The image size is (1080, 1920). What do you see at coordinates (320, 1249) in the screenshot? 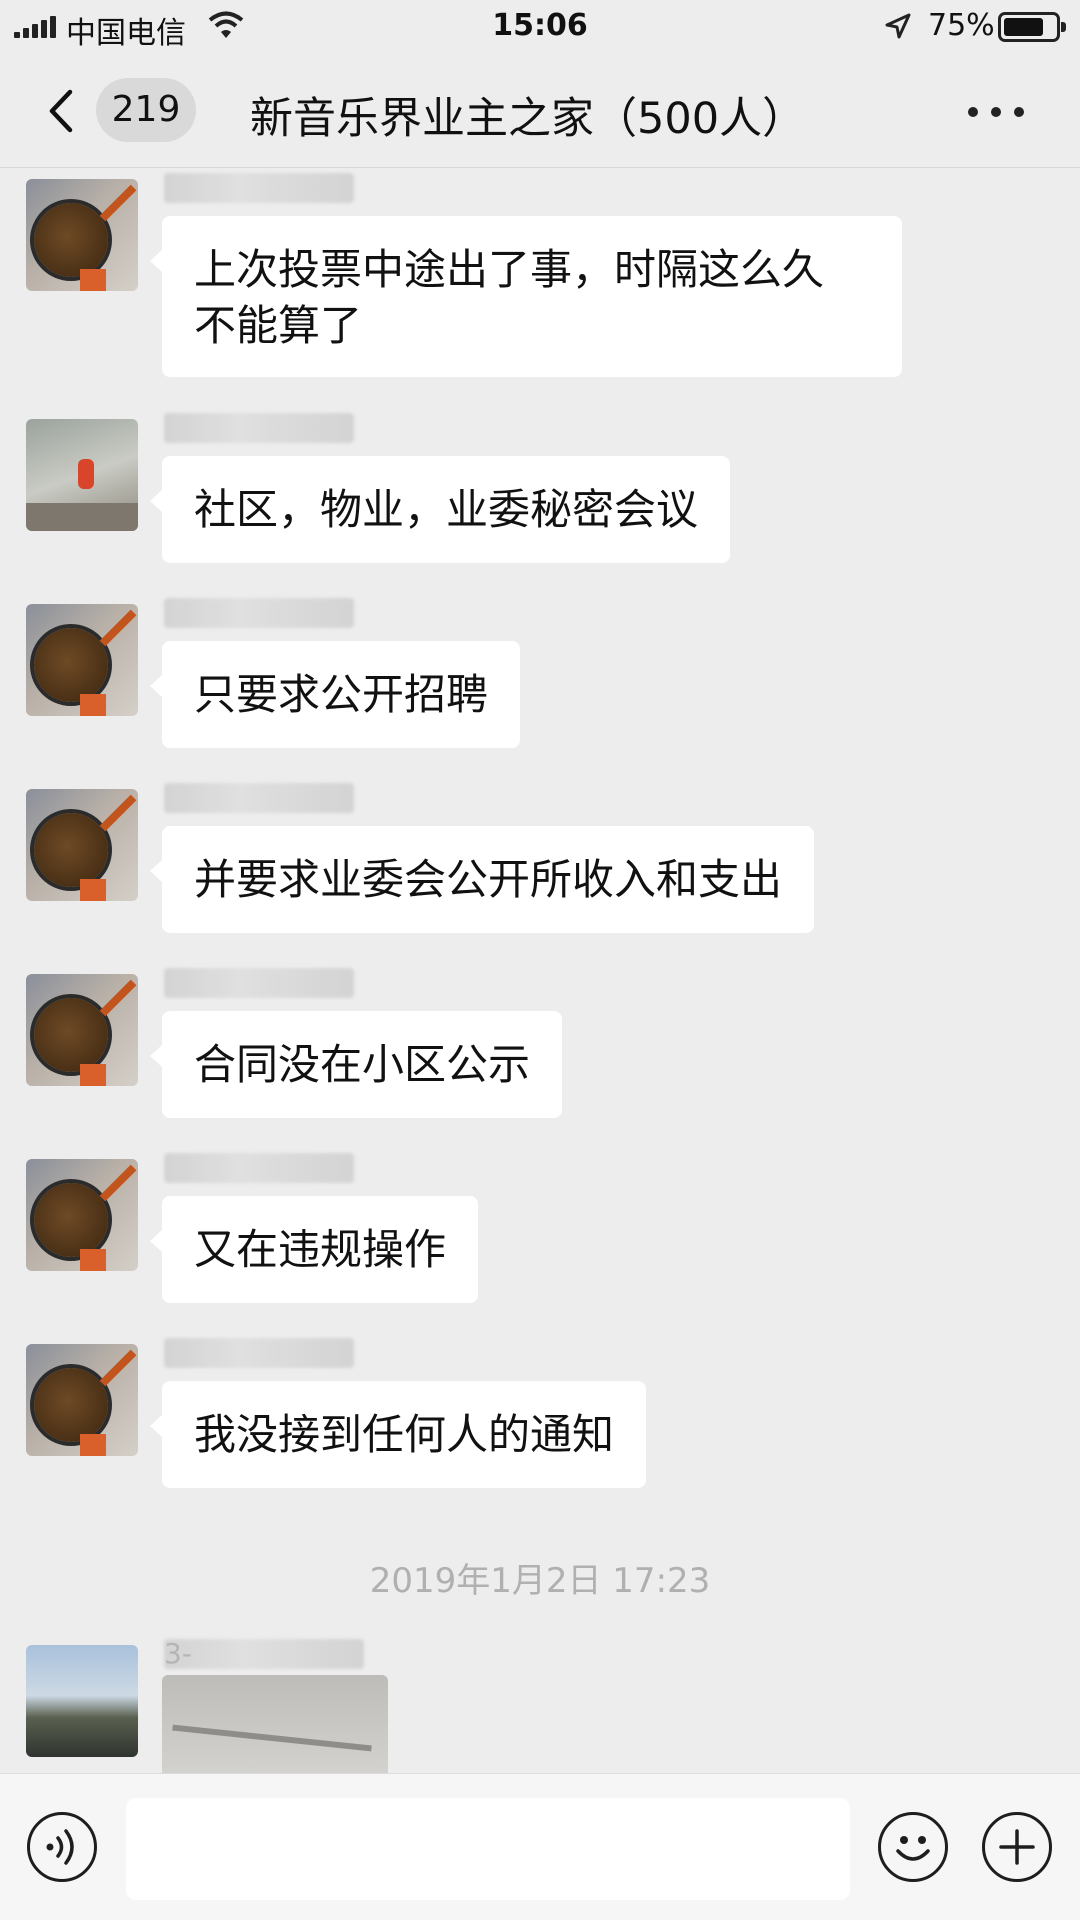
I see `message-text: 又在违规操作` at bounding box center [320, 1249].